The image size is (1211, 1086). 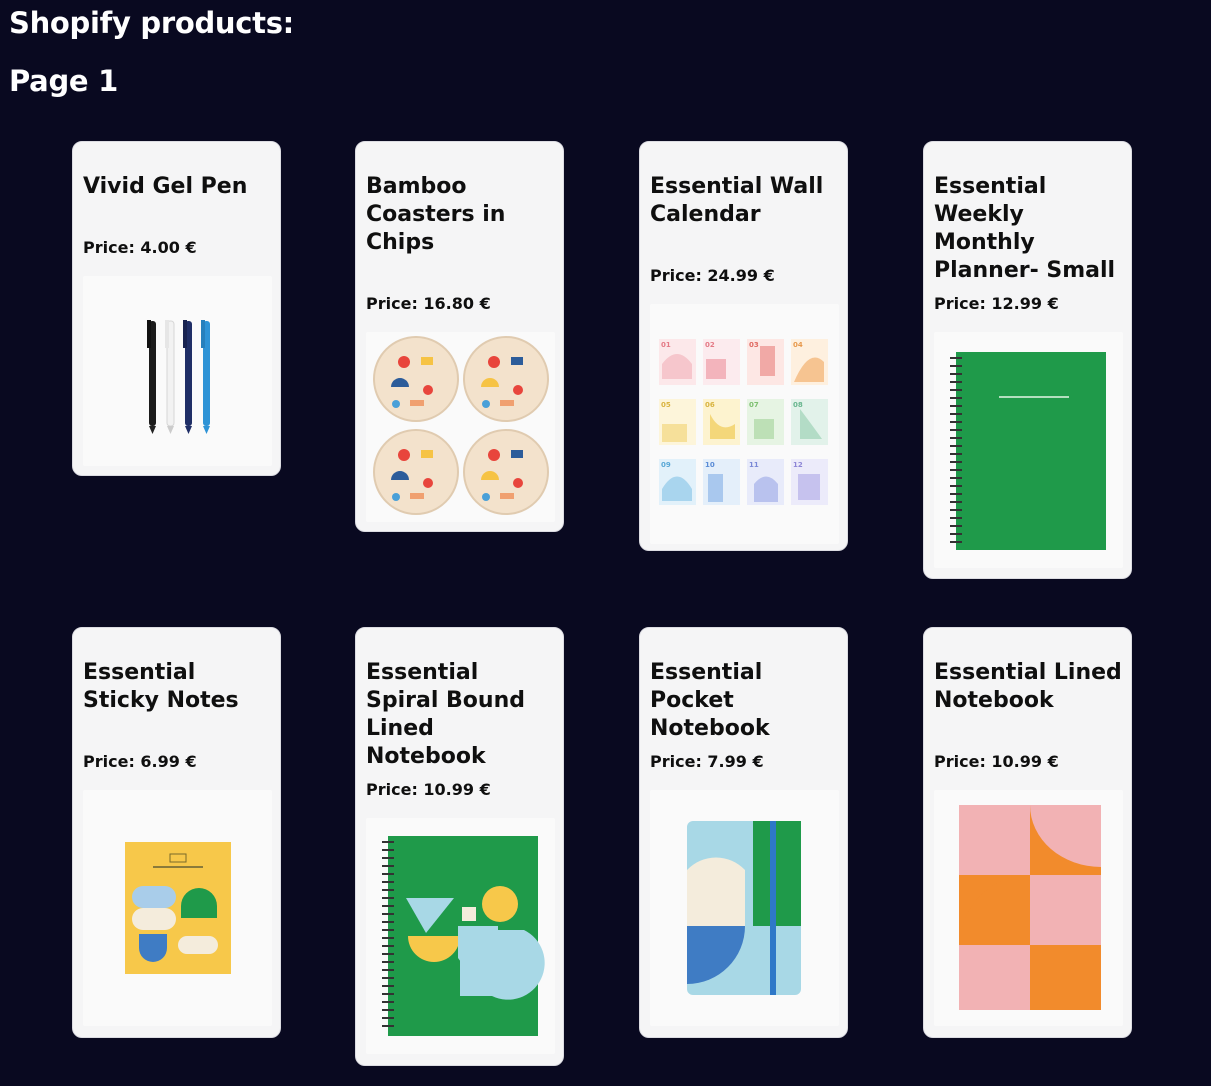 I want to click on product-price: Price: 6.99 €, so click(x=140, y=761).